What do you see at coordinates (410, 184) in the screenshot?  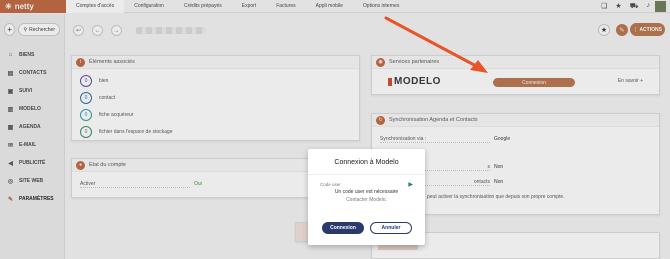 I see `play-icon: ▶` at bounding box center [410, 184].